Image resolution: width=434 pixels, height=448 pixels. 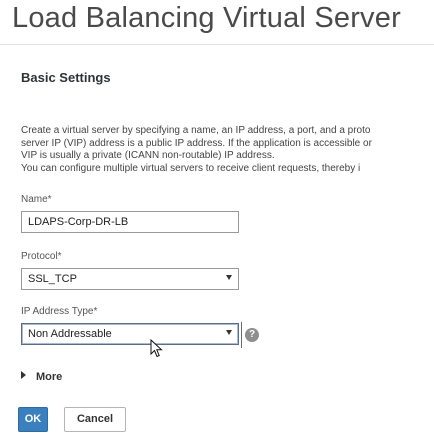 What do you see at coordinates (130, 334) in the screenshot?
I see `ip-address-type-select: Non Addressable` at bounding box center [130, 334].